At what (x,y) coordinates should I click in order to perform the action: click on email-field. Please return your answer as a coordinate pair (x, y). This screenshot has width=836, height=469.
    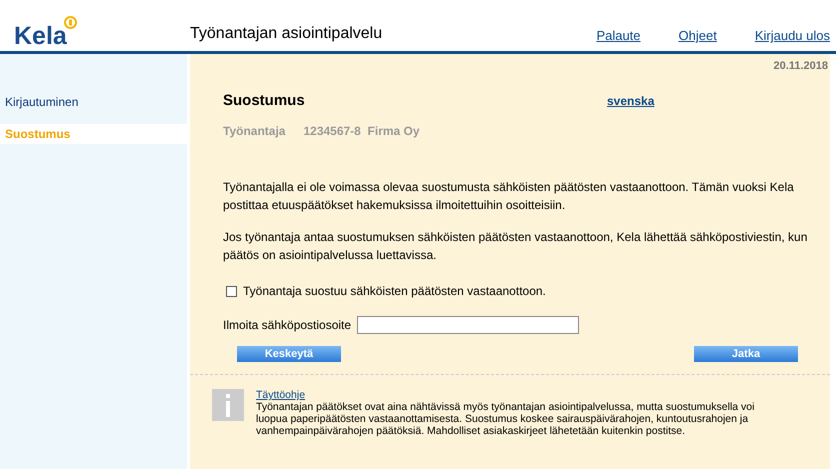
    Looking at the image, I should click on (468, 325).